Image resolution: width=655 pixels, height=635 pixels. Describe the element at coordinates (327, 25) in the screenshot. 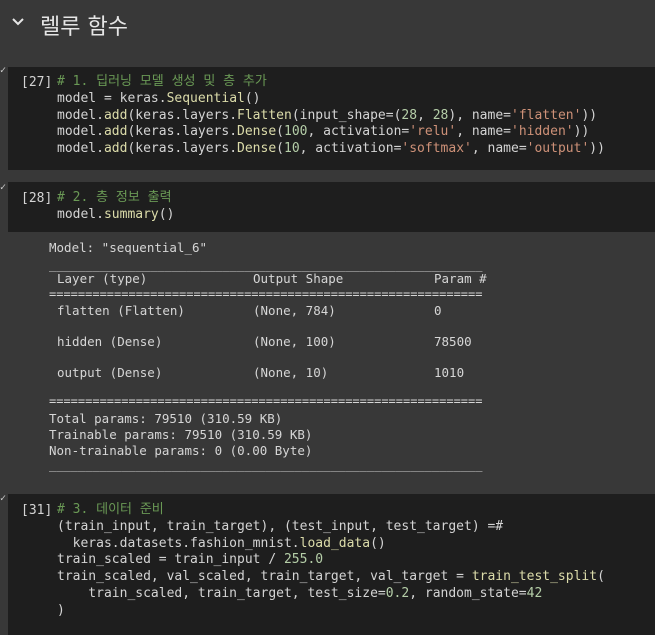

I see `section-header: 렐루 함수` at that location.